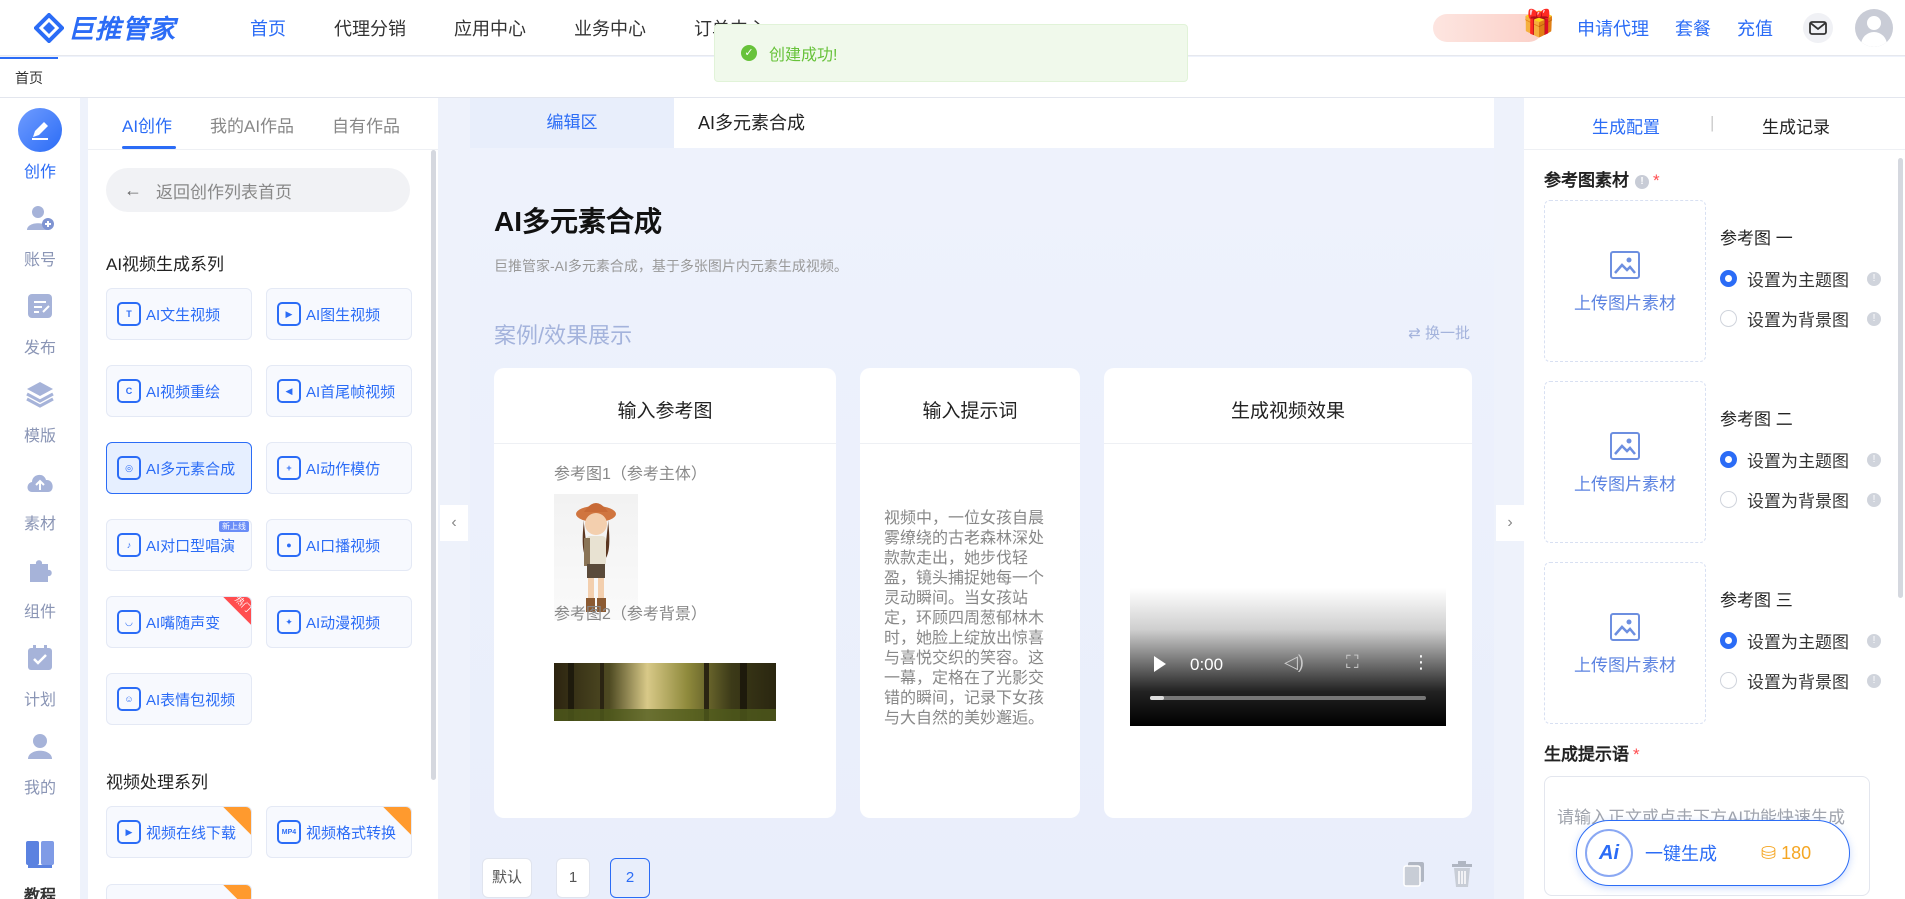 The image size is (1905, 899). What do you see at coordinates (1796, 125) in the screenshot?
I see `tab-gen-records: 生成记录` at bounding box center [1796, 125].